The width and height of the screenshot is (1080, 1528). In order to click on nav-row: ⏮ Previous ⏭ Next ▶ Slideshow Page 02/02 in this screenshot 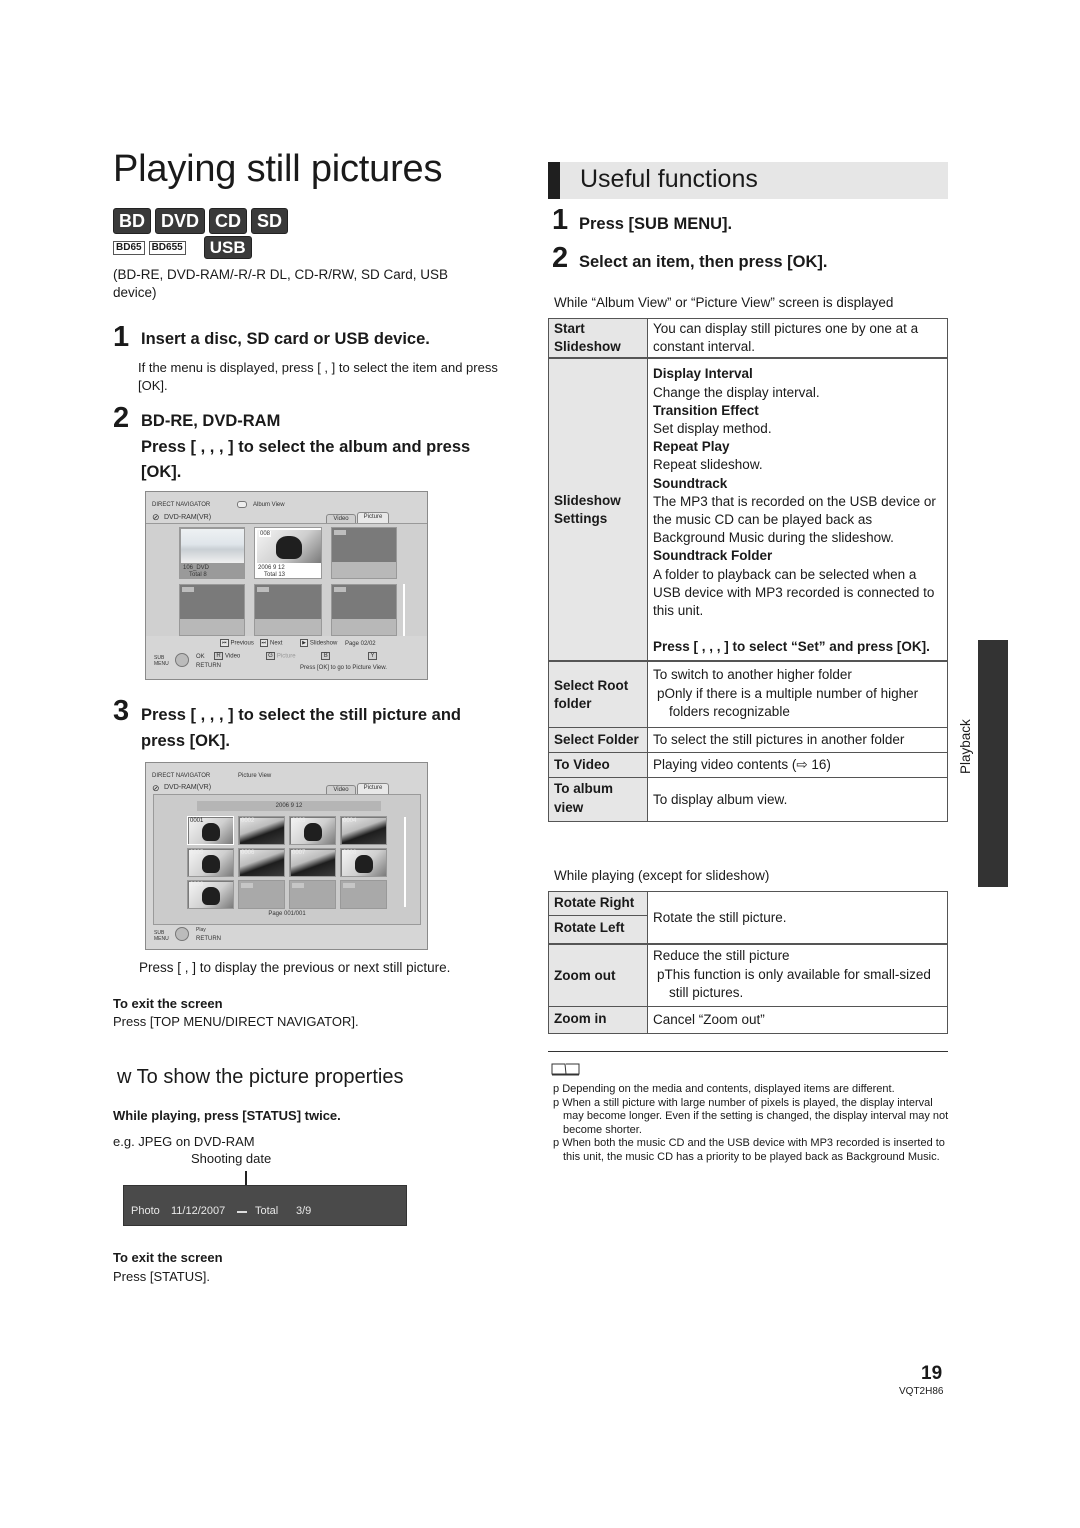, I will do `click(298, 643)`.